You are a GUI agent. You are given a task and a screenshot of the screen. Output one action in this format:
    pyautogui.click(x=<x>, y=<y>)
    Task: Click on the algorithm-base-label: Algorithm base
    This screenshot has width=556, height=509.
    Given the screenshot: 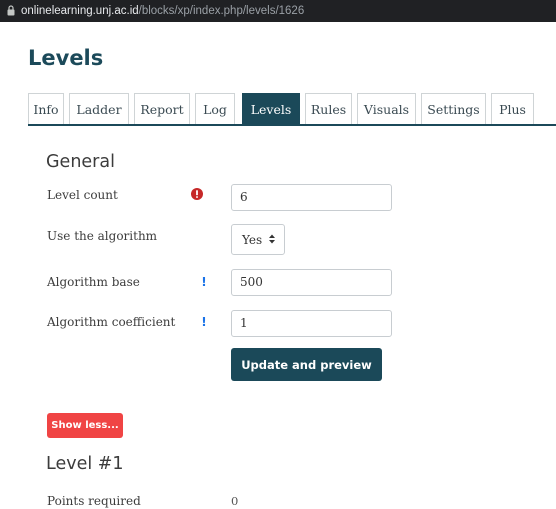 What is the action you would take?
    pyautogui.click(x=93, y=282)
    